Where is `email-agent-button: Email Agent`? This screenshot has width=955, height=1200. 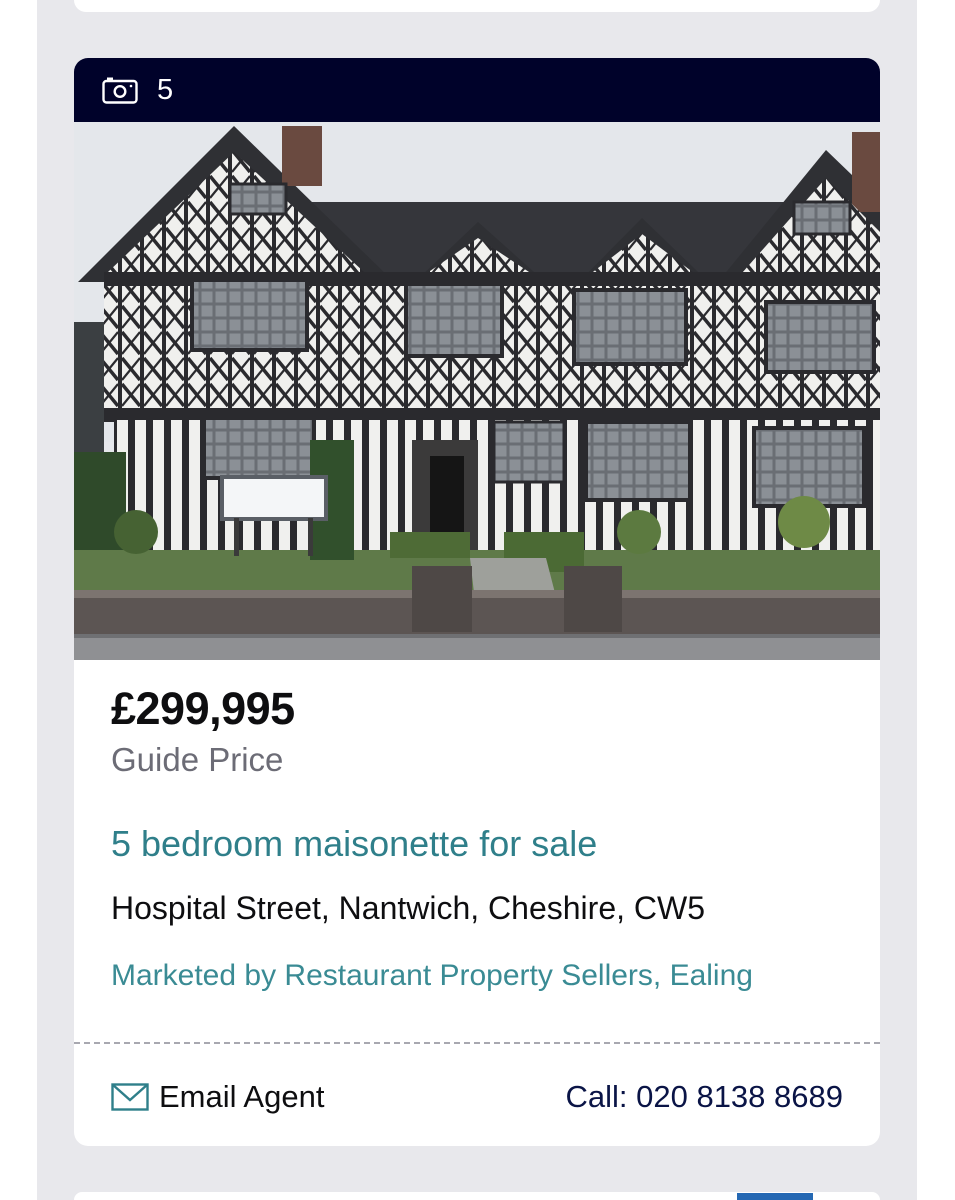 email-agent-button: Email Agent is located at coordinates (217, 1097).